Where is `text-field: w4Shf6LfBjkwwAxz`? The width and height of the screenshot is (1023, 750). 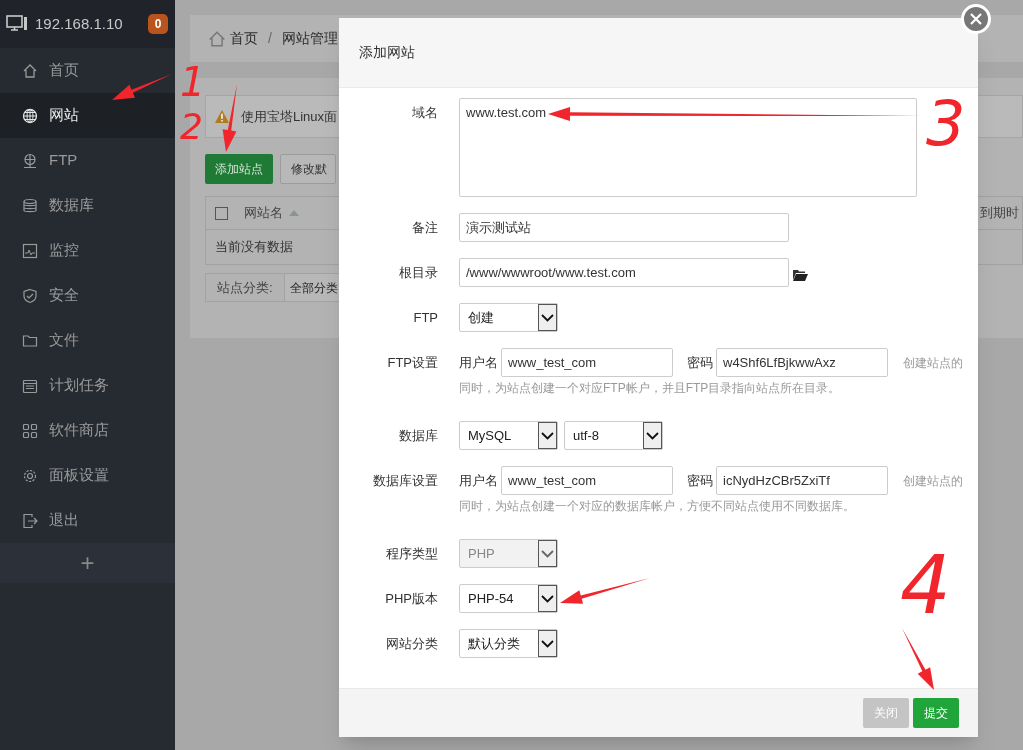
text-field: w4Shf6LfBjkwwAxz is located at coordinates (802, 362).